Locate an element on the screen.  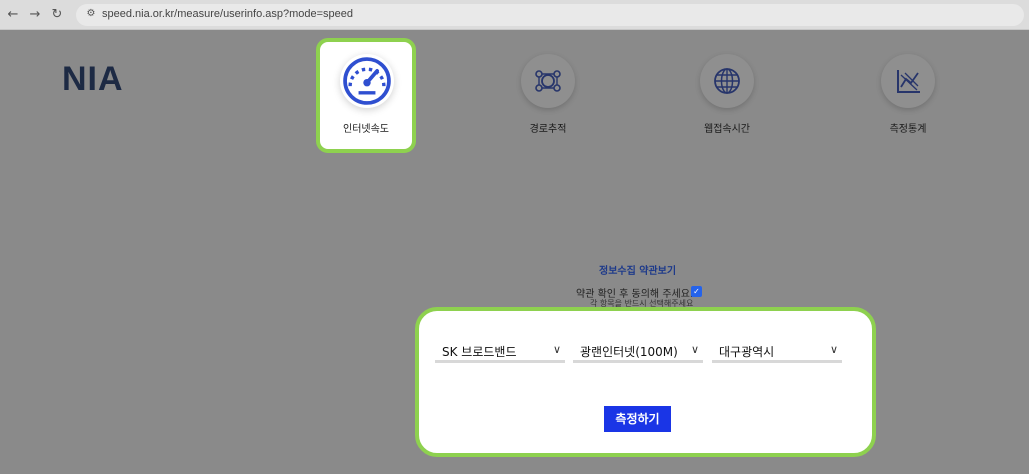
speedometer-icon is located at coordinates (367, 81).